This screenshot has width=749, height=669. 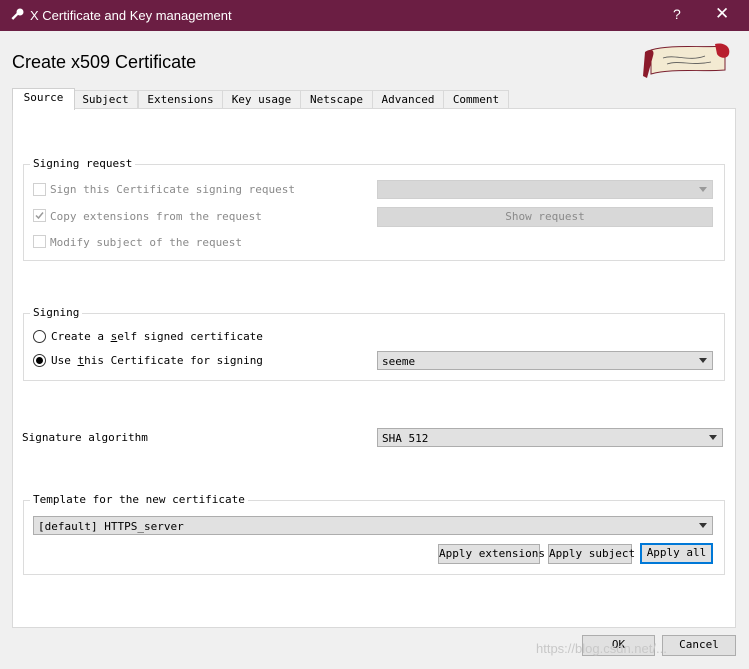 I want to click on checkmark-icon, so click(x=39, y=216).